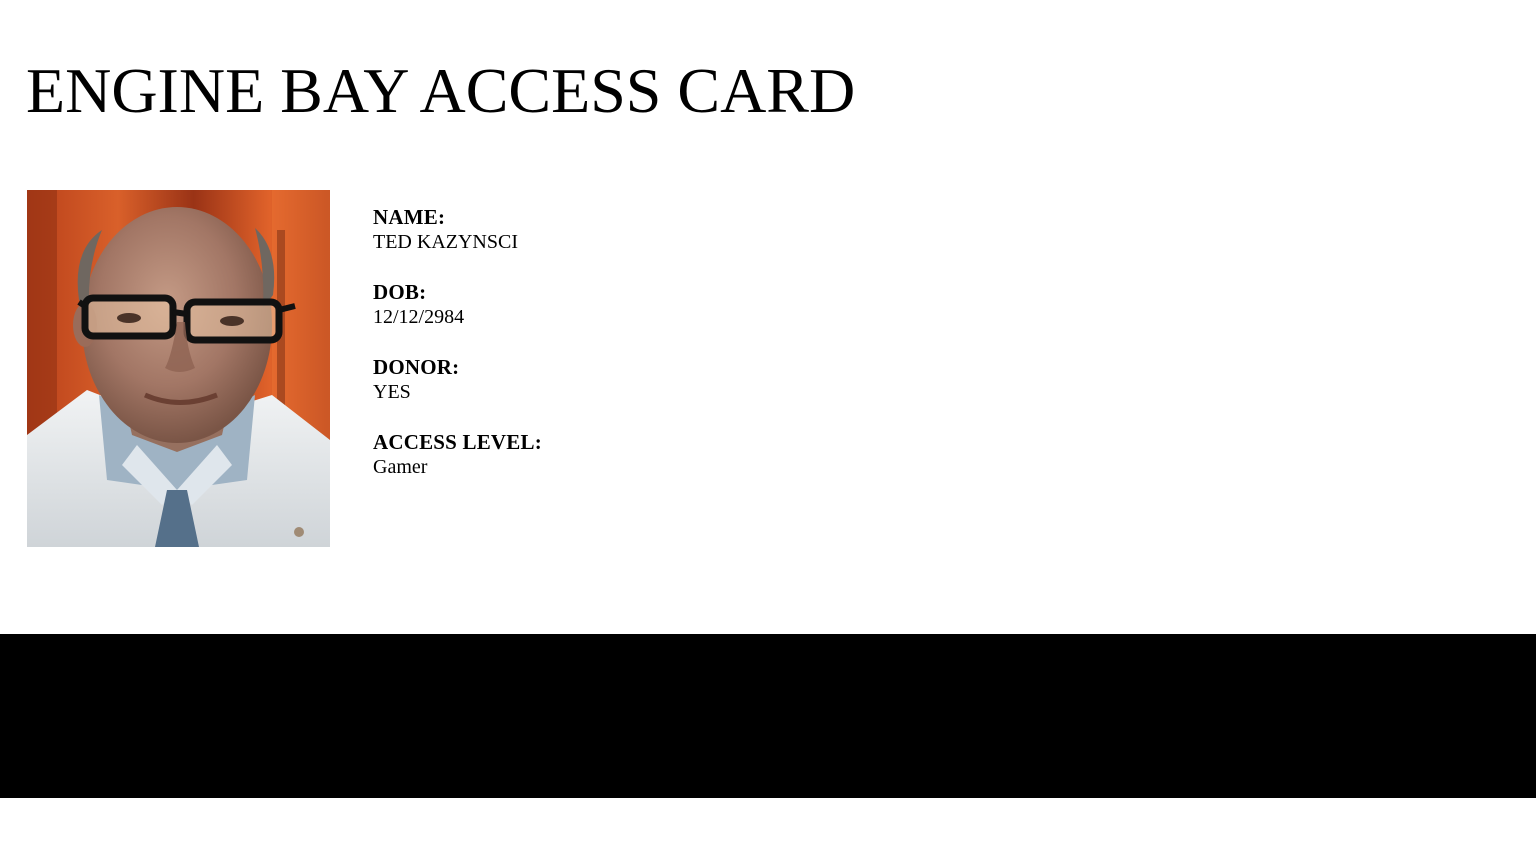 The image size is (1536, 864). I want to click on name-label: NAME:, so click(409, 217).